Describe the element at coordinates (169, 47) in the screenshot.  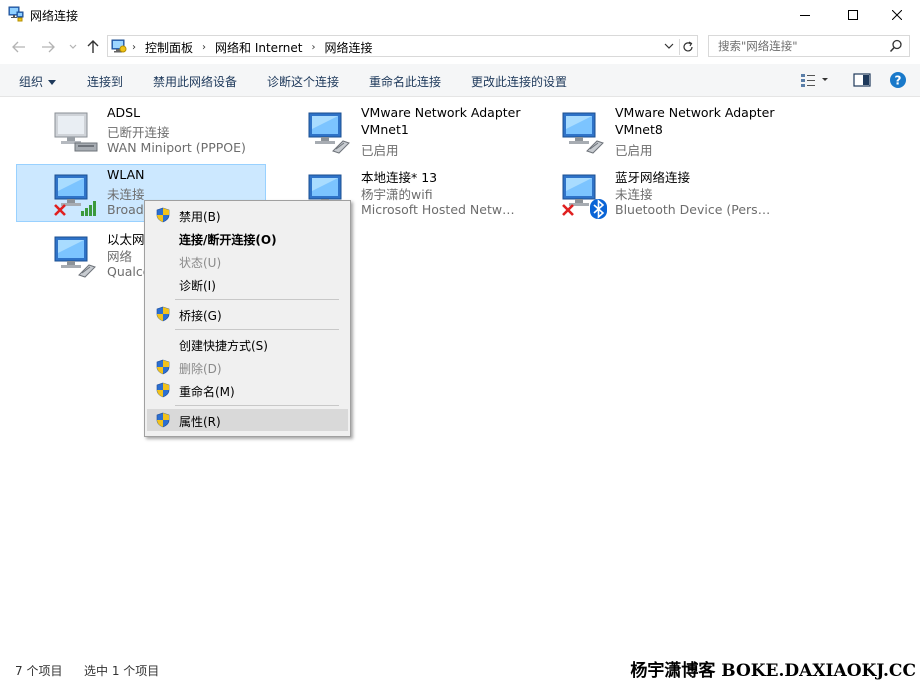
I see `breadcrumb-control-panel: 控制面板` at that location.